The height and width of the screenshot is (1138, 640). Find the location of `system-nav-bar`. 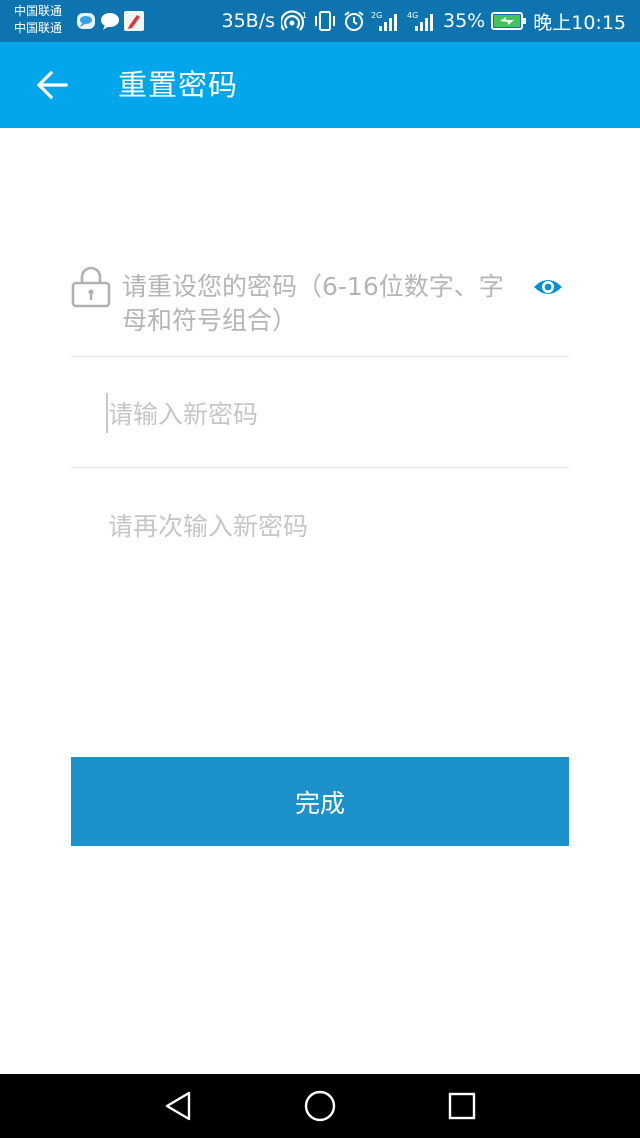

system-nav-bar is located at coordinates (320, 1106).